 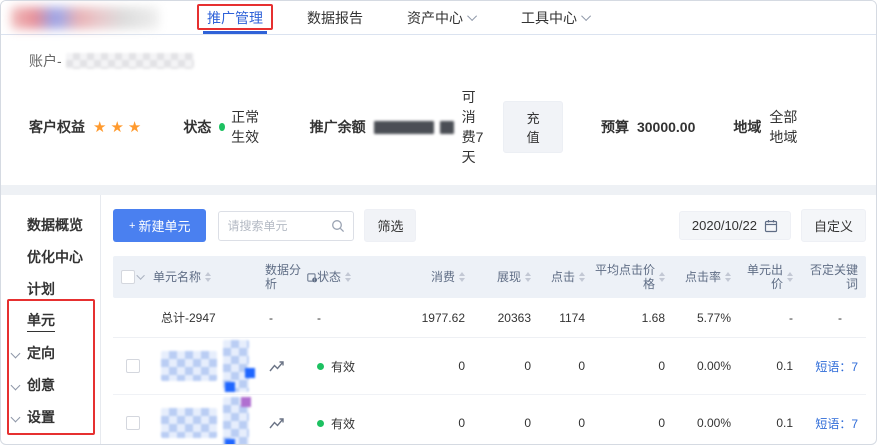 I want to click on status-group: 状态 正常生效, so click(x=227, y=127).